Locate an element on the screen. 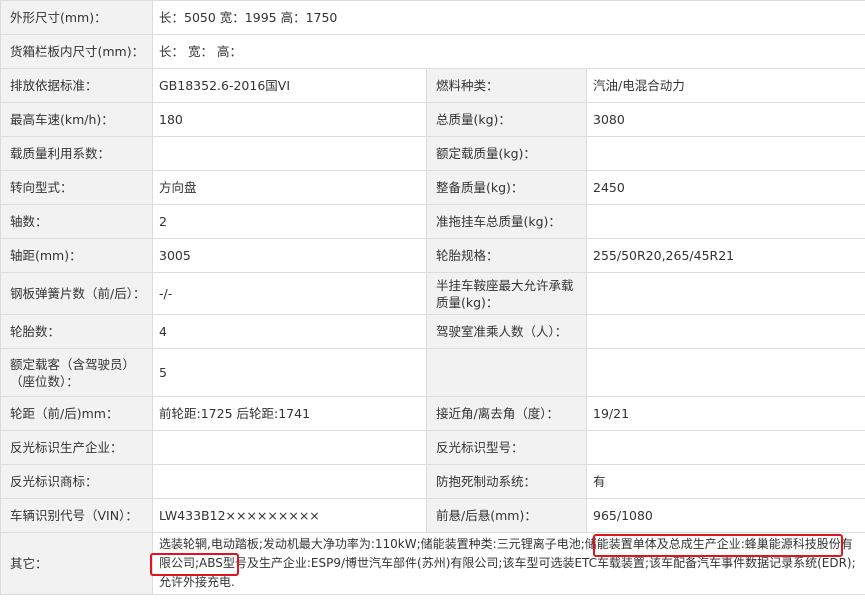 The width and height of the screenshot is (865, 610). field-label: 货箱栏板内尺寸(mm)： is located at coordinates (76, 51).